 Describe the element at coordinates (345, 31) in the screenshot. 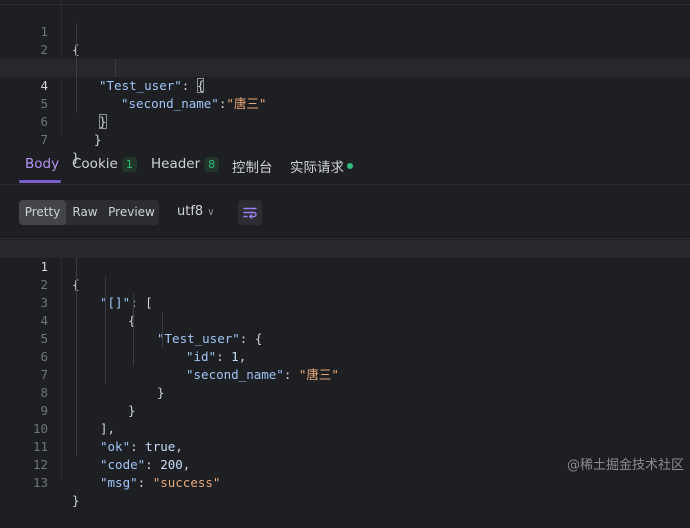

I see `code-line: 1 {` at that location.